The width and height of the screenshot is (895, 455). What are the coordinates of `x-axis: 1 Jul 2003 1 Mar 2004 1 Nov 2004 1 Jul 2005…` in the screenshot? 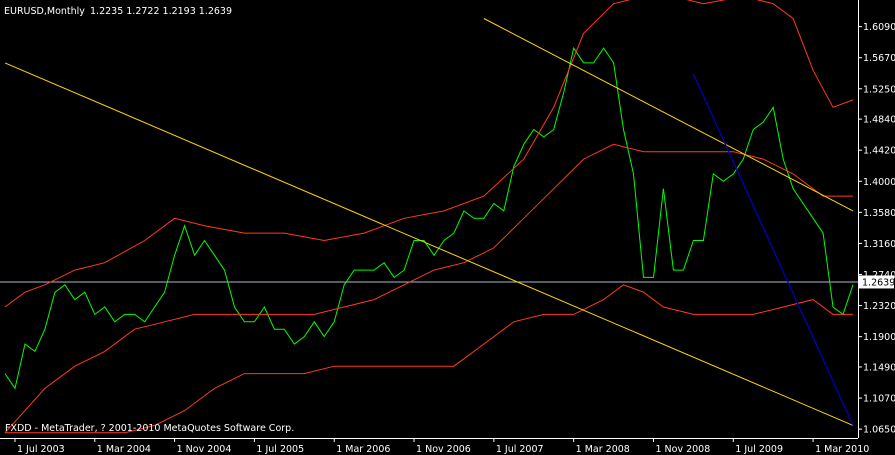 It's located at (441, 446).